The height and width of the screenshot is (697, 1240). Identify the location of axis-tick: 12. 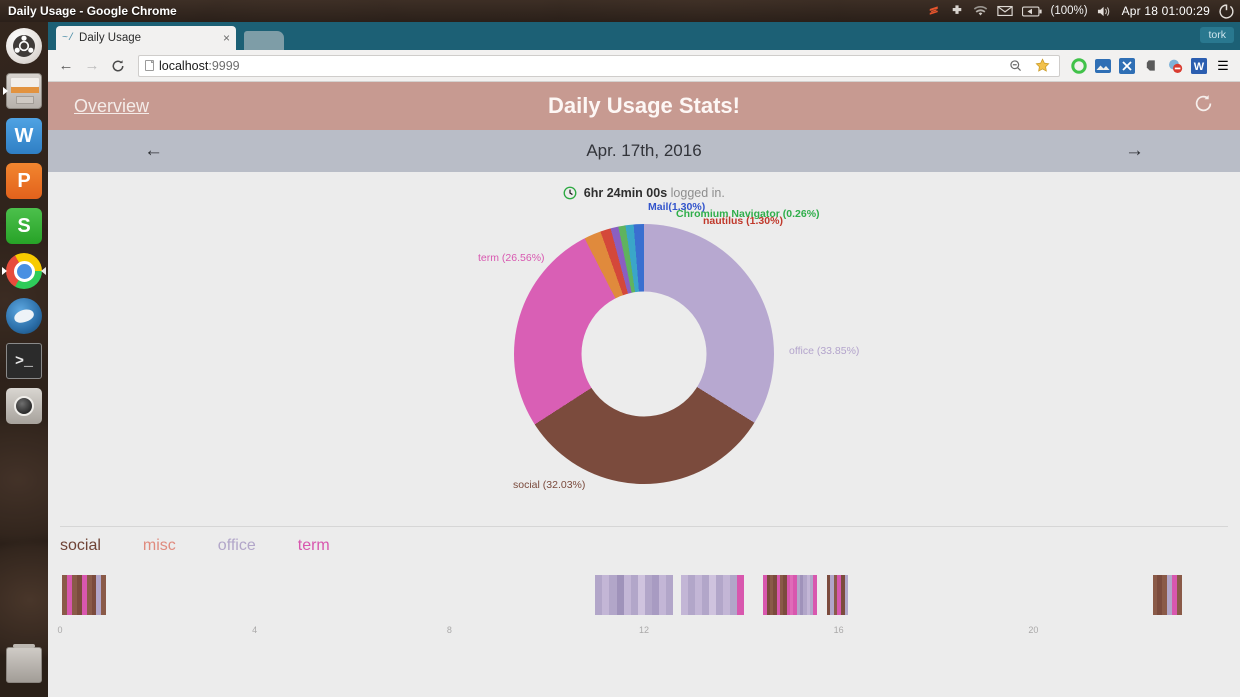
(644, 630).